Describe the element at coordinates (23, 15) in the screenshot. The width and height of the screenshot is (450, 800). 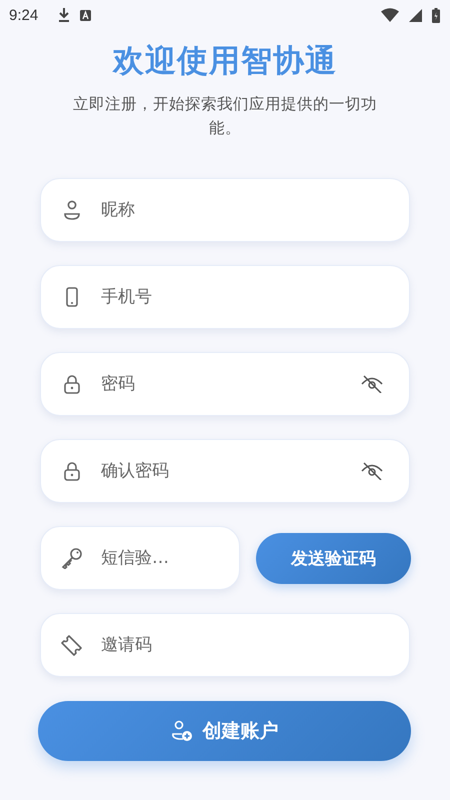
I see `status-time: 9:24` at that location.